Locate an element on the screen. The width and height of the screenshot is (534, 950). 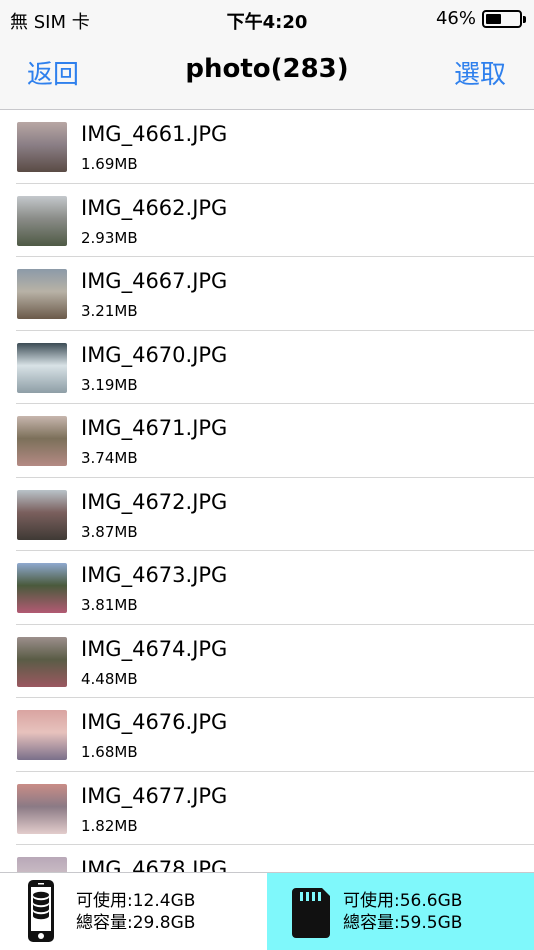
file-name: IMG_4678.JPG is located at coordinates (154, 864).